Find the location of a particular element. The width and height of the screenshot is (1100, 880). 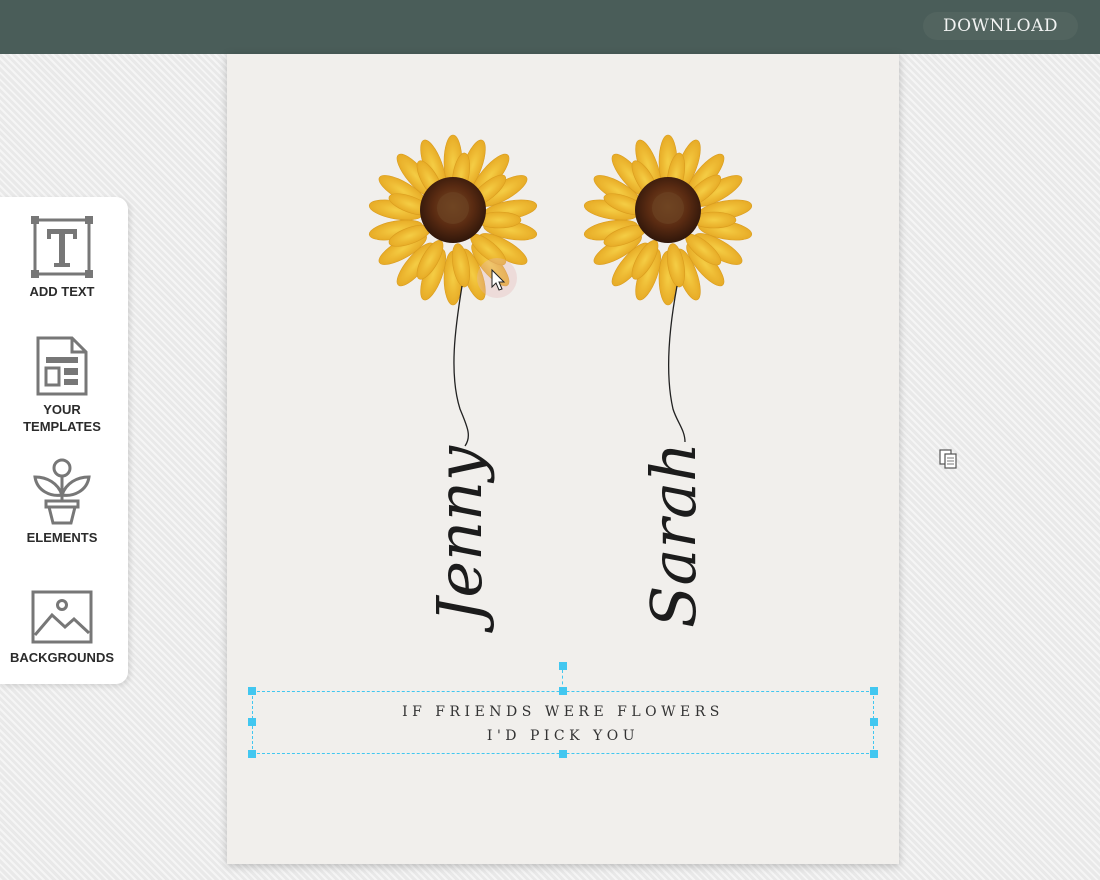

backgrounds-button: BACKGROUNDS is located at coordinates (62, 627).